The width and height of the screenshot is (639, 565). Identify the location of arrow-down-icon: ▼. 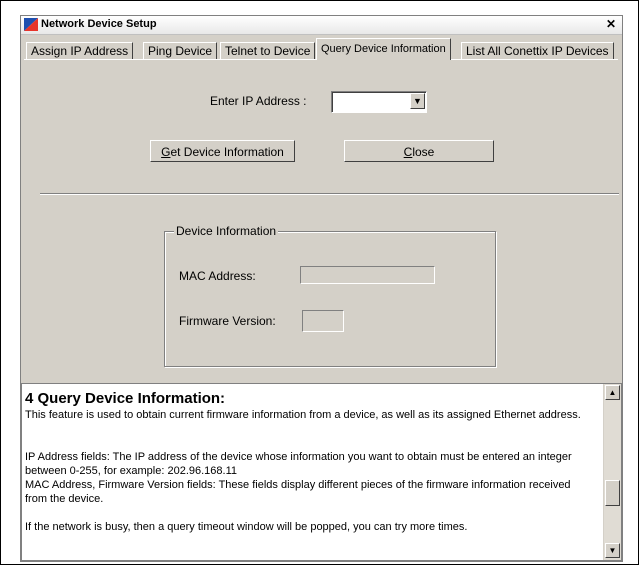
(612, 550).